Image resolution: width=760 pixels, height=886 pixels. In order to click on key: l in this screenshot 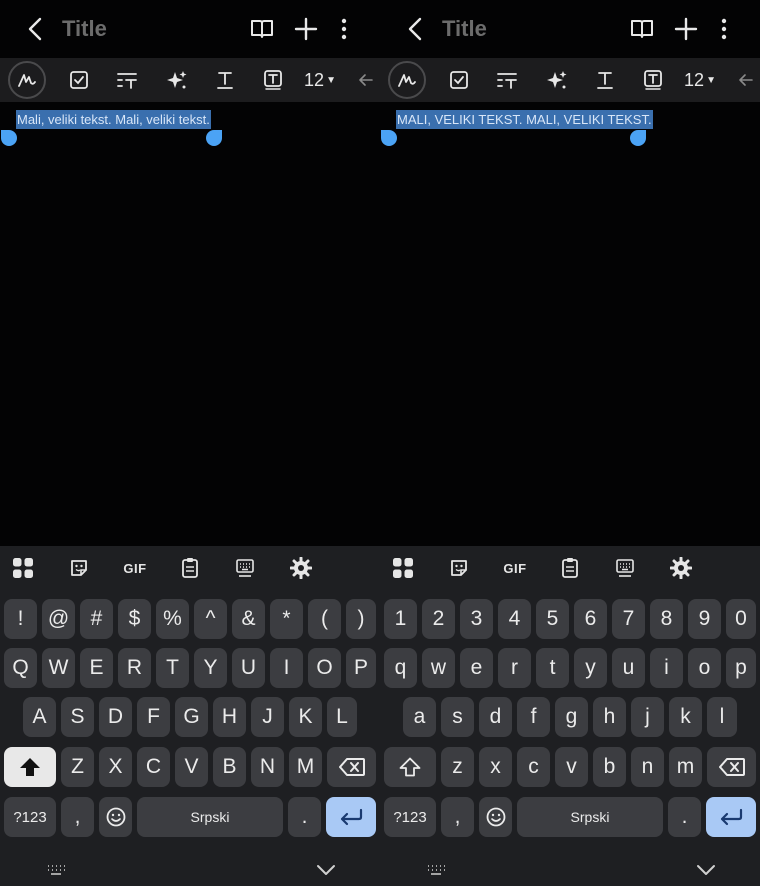, I will do `click(722, 717)`.